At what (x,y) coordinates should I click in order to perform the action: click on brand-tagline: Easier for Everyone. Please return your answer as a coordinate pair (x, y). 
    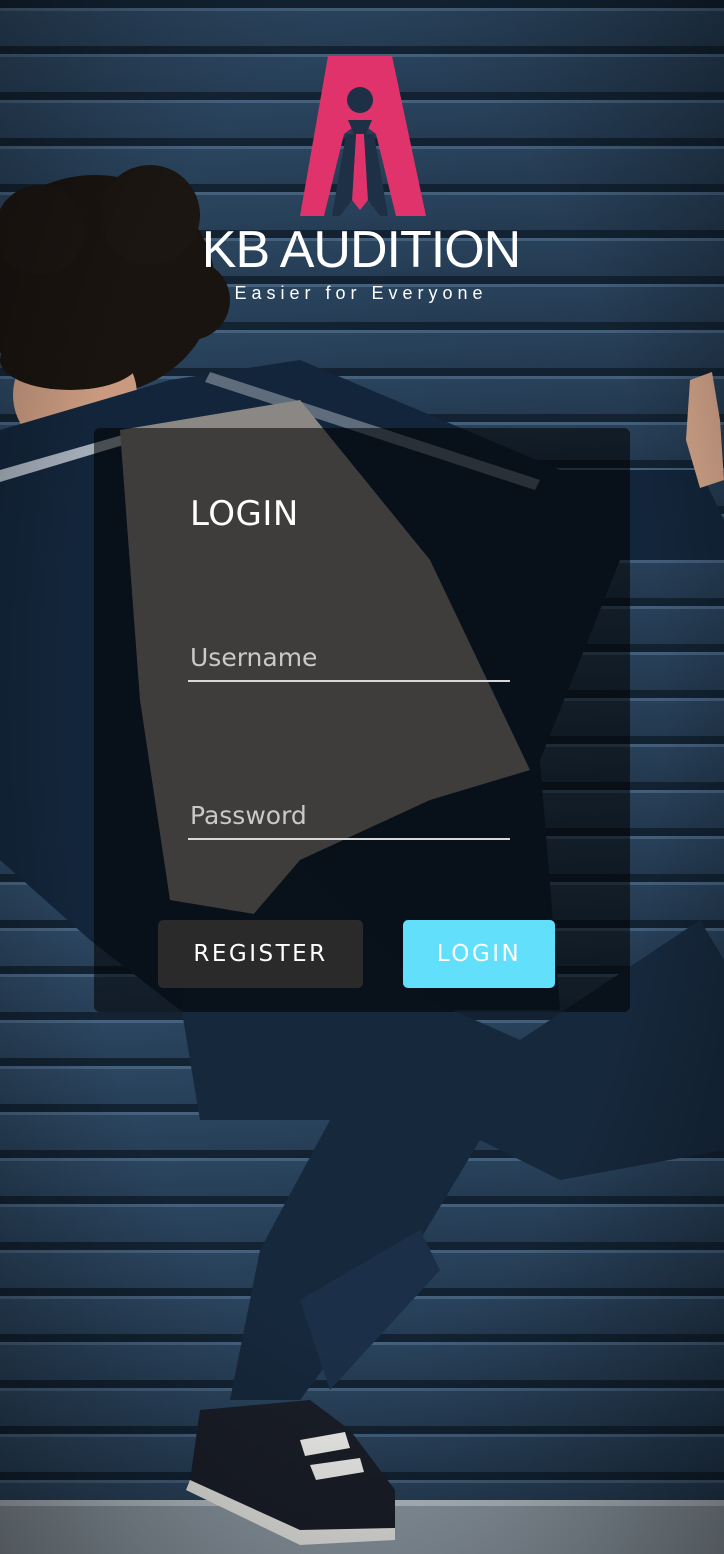
    Looking at the image, I should click on (361, 293).